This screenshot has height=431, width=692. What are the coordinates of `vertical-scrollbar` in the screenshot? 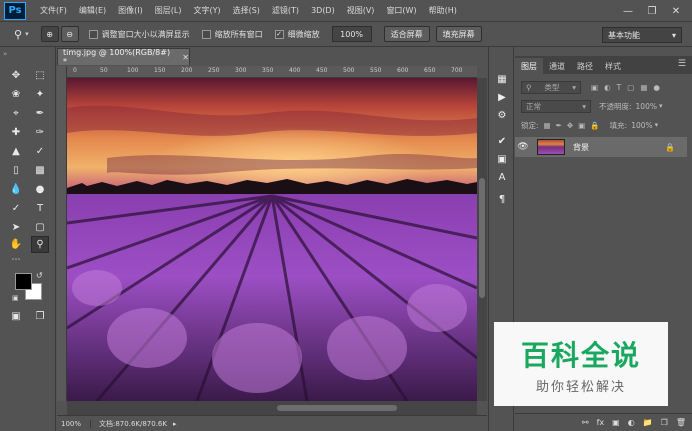 It's located at (482, 239).